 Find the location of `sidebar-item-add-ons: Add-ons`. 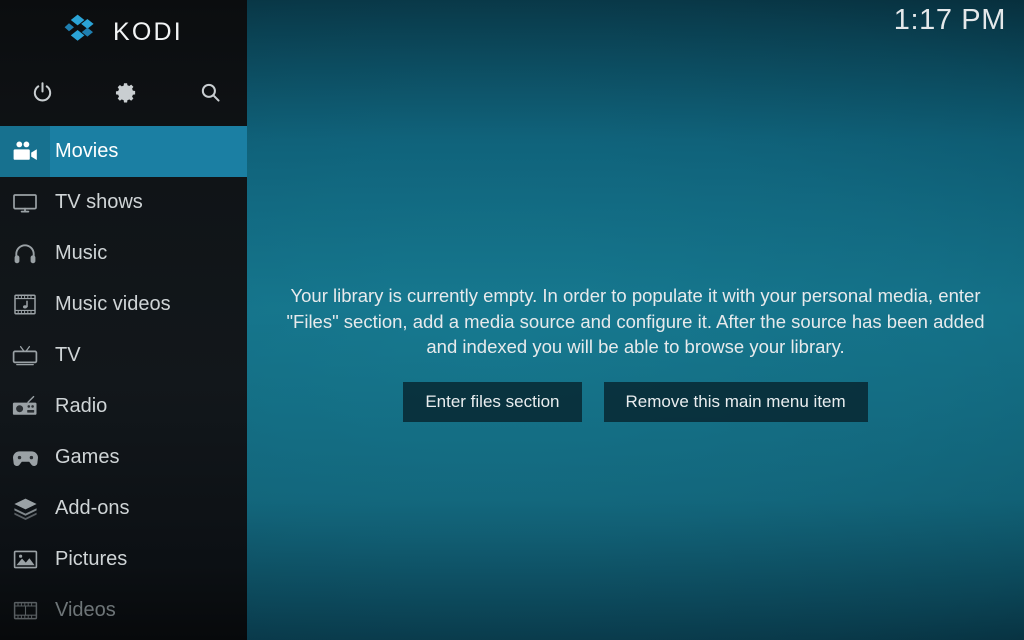

sidebar-item-add-ons: Add-ons is located at coordinates (123, 508).